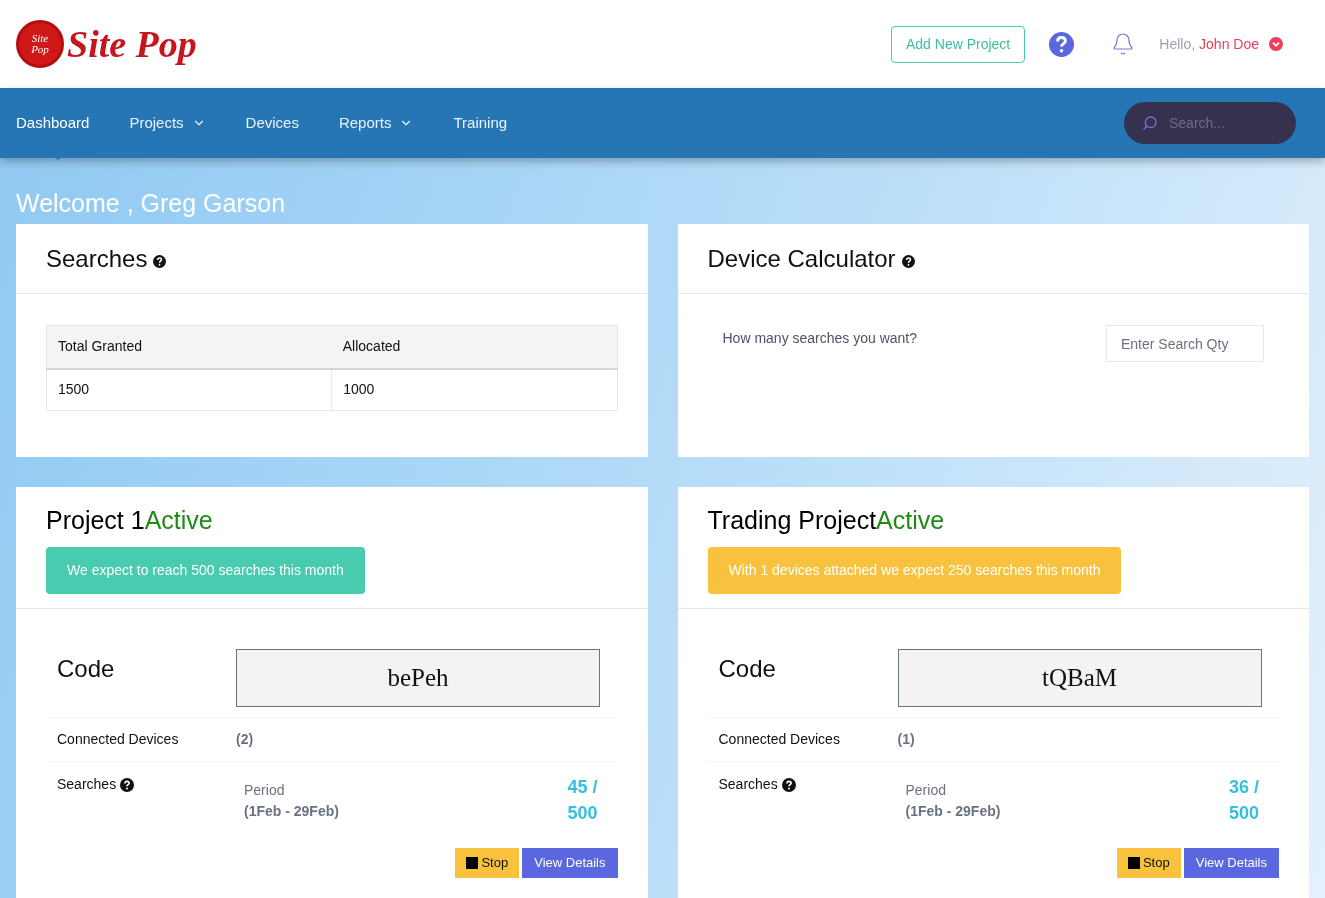 This screenshot has height=898, width=1325. What do you see at coordinates (906, 739) in the screenshot?
I see `device-count: (1)` at bounding box center [906, 739].